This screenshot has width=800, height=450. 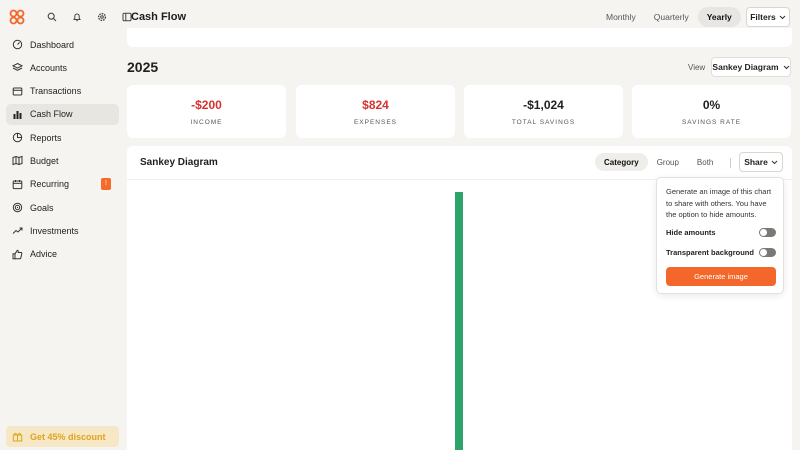 I want to click on discount-label: Get 45% discount, so click(x=68, y=436).